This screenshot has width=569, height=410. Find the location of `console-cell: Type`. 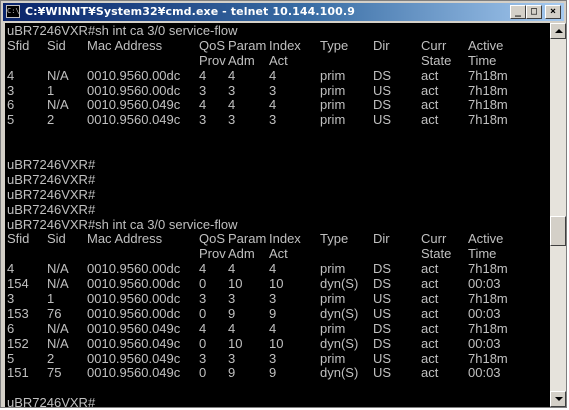

console-cell: Type is located at coordinates (334, 45).